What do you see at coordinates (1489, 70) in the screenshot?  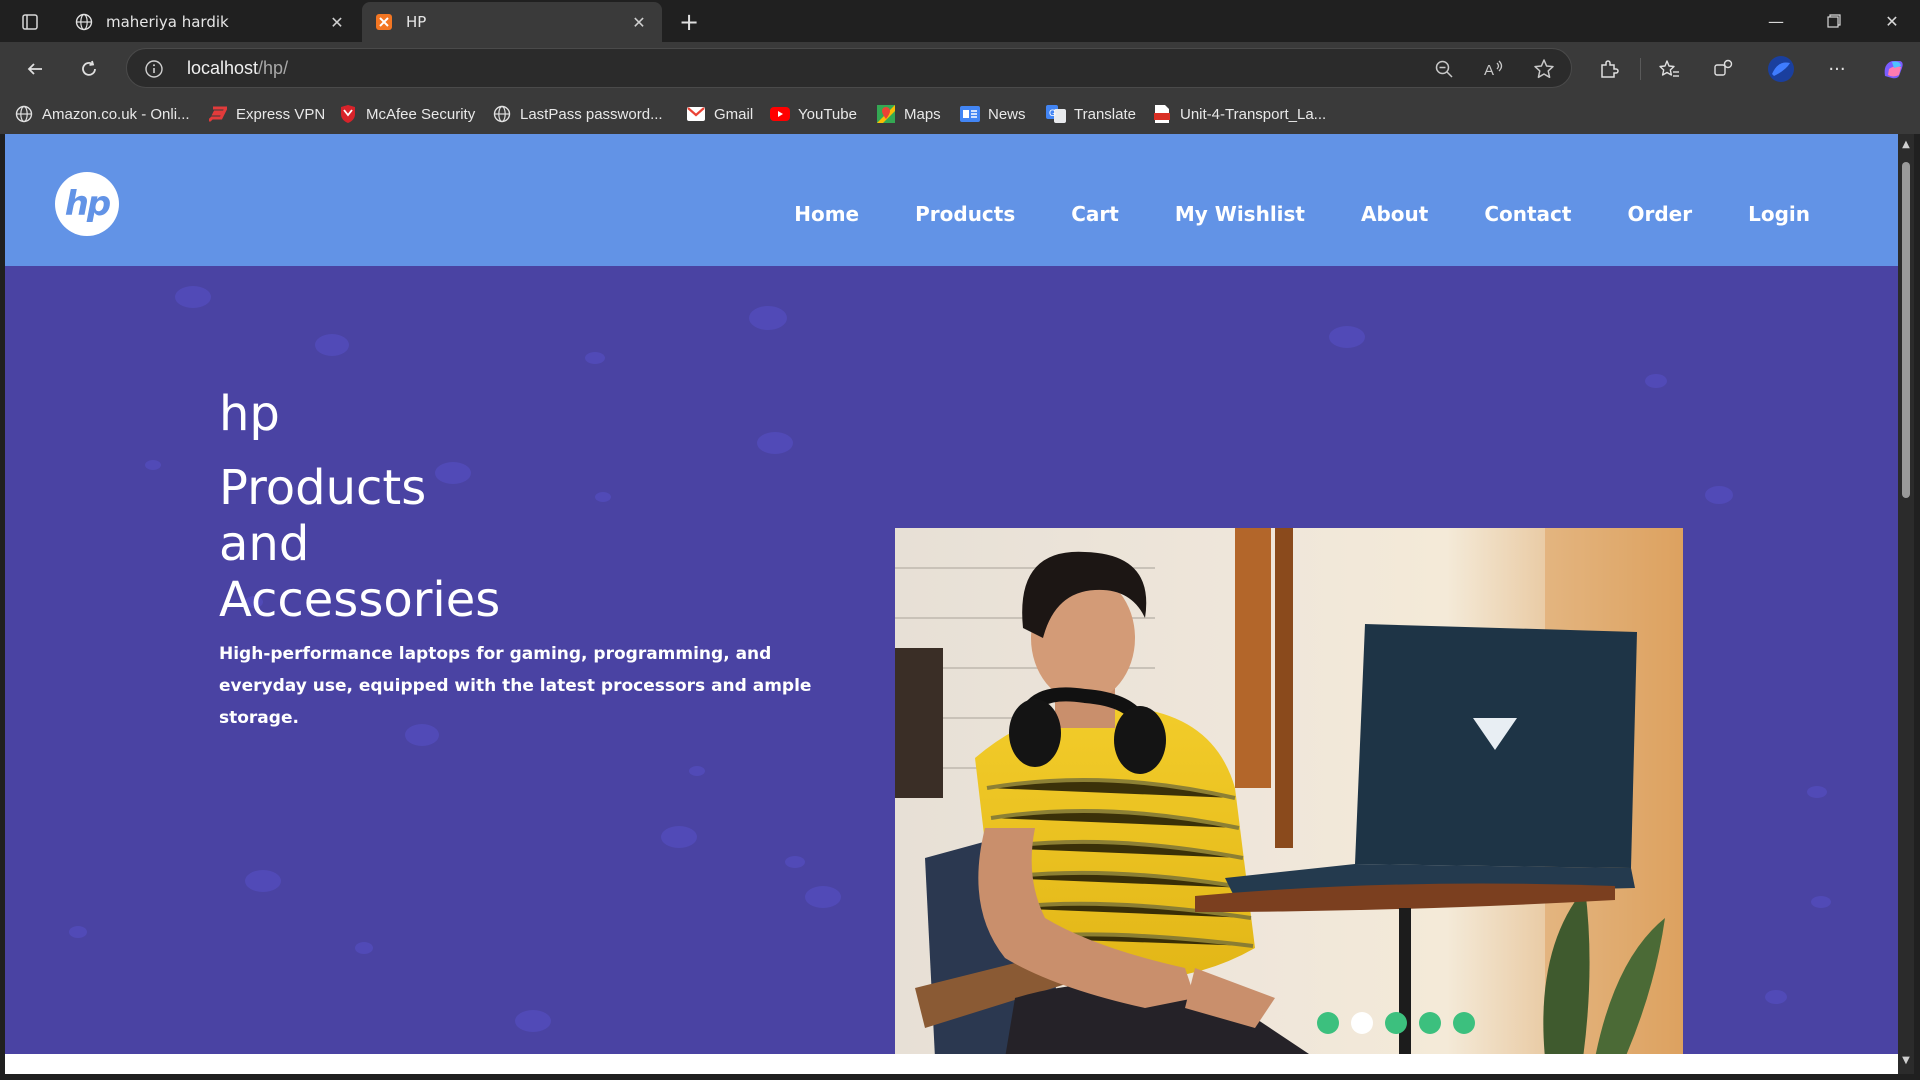 I see `svg-text: A` at bounding box center [1489, 70].